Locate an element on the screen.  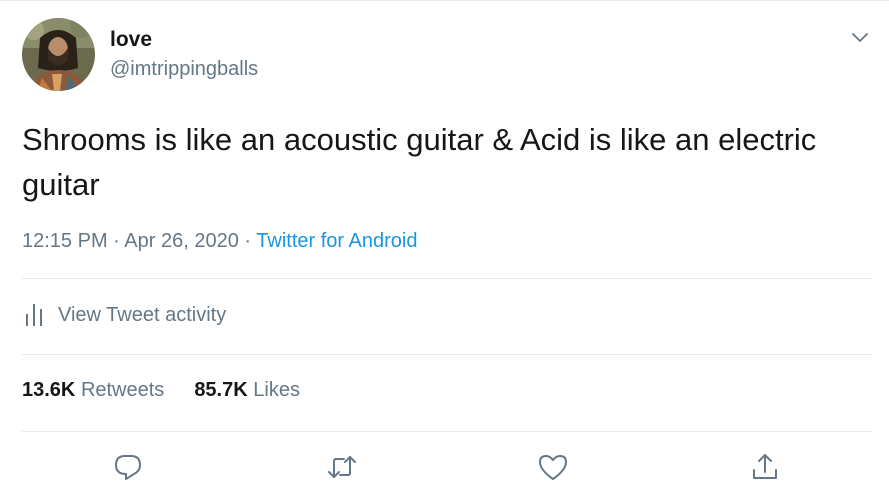
tweet-stats: 13.6K Retweets 85.7K Likes is located at coordinates (176, 390).